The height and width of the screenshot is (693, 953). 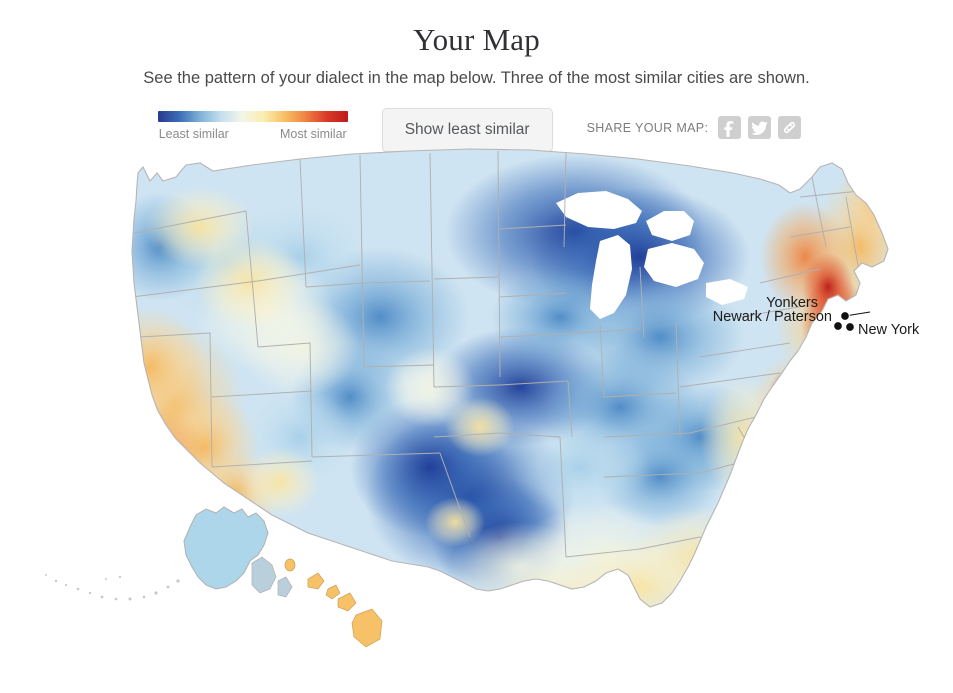 I want to click on link-icon, so click(x=789, y=127).